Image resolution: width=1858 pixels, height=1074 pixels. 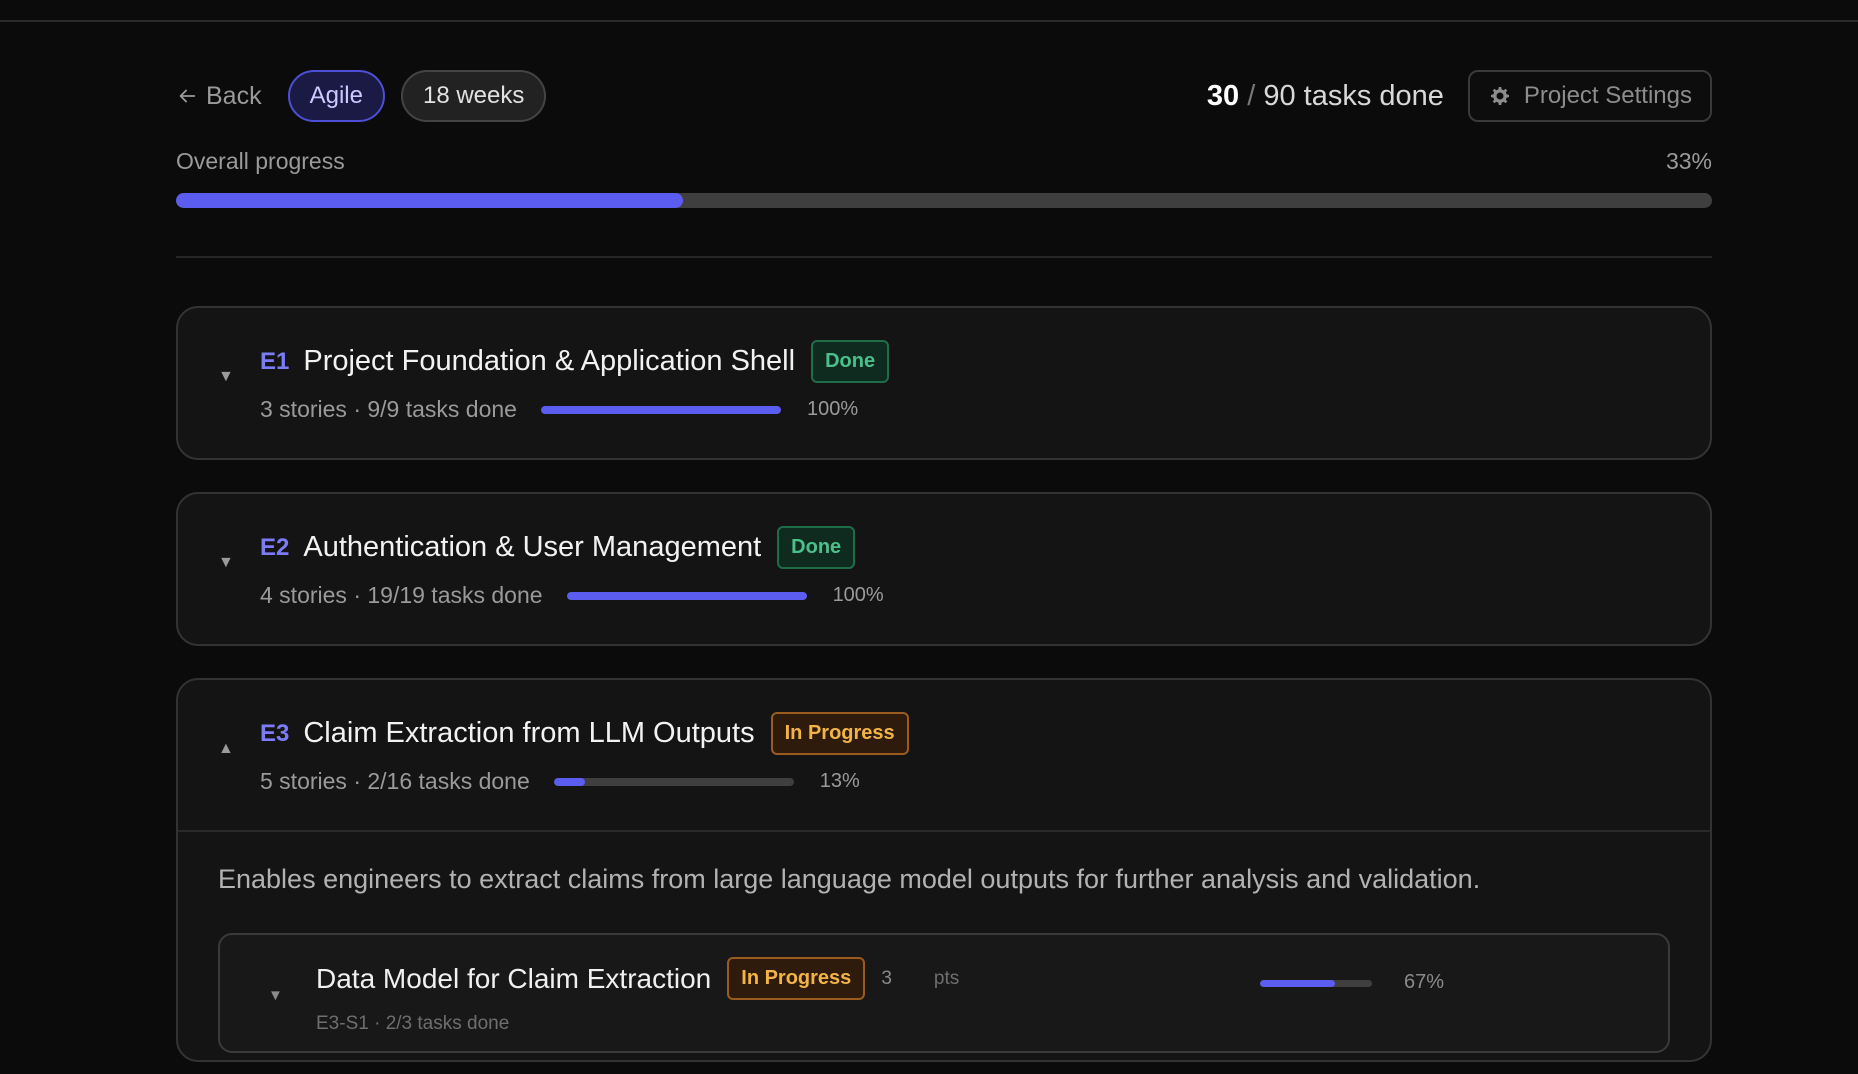 I want to click on epic-meta: 5 stories · 2/16 tasks done, so click(x=395, y=781).